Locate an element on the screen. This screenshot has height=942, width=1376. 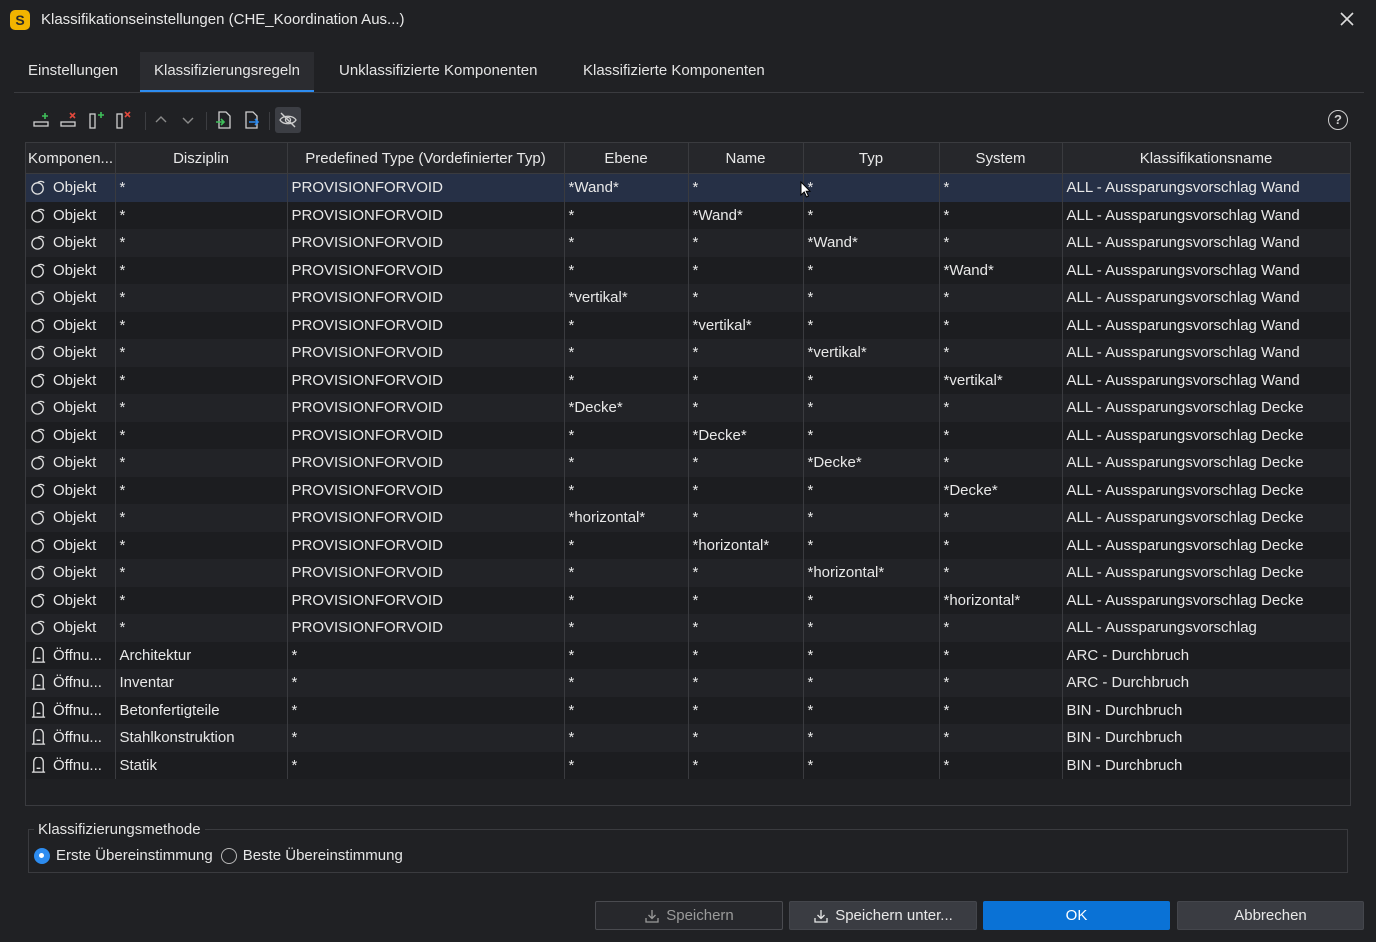
remove-row-icon is located at coordinates (69, 120).